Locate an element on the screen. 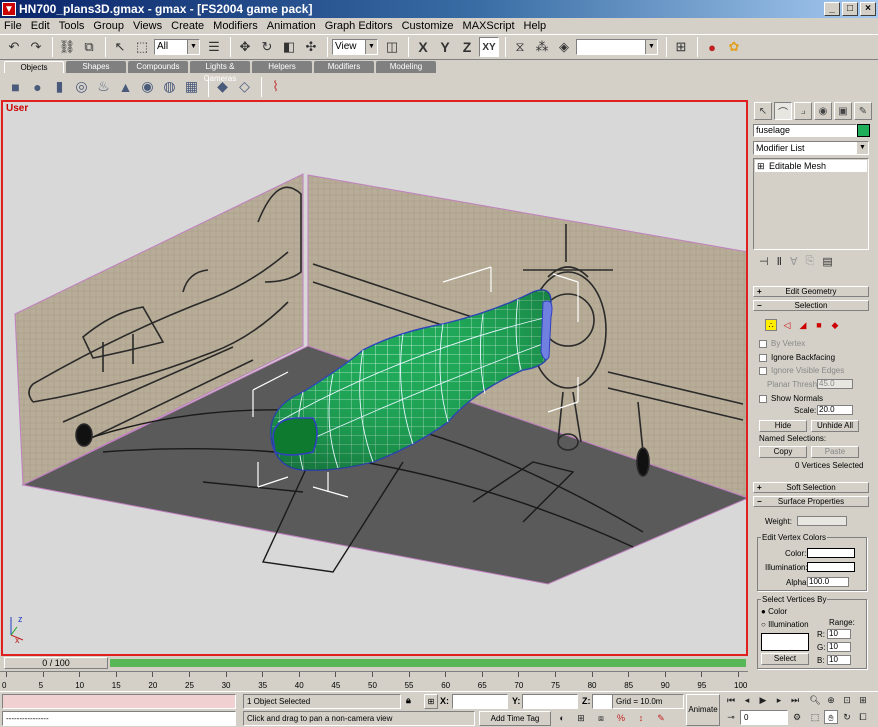 This screenshot has height=727, width=878. zoom-icon: 🔍︎ is located at coordinates (815, 700).